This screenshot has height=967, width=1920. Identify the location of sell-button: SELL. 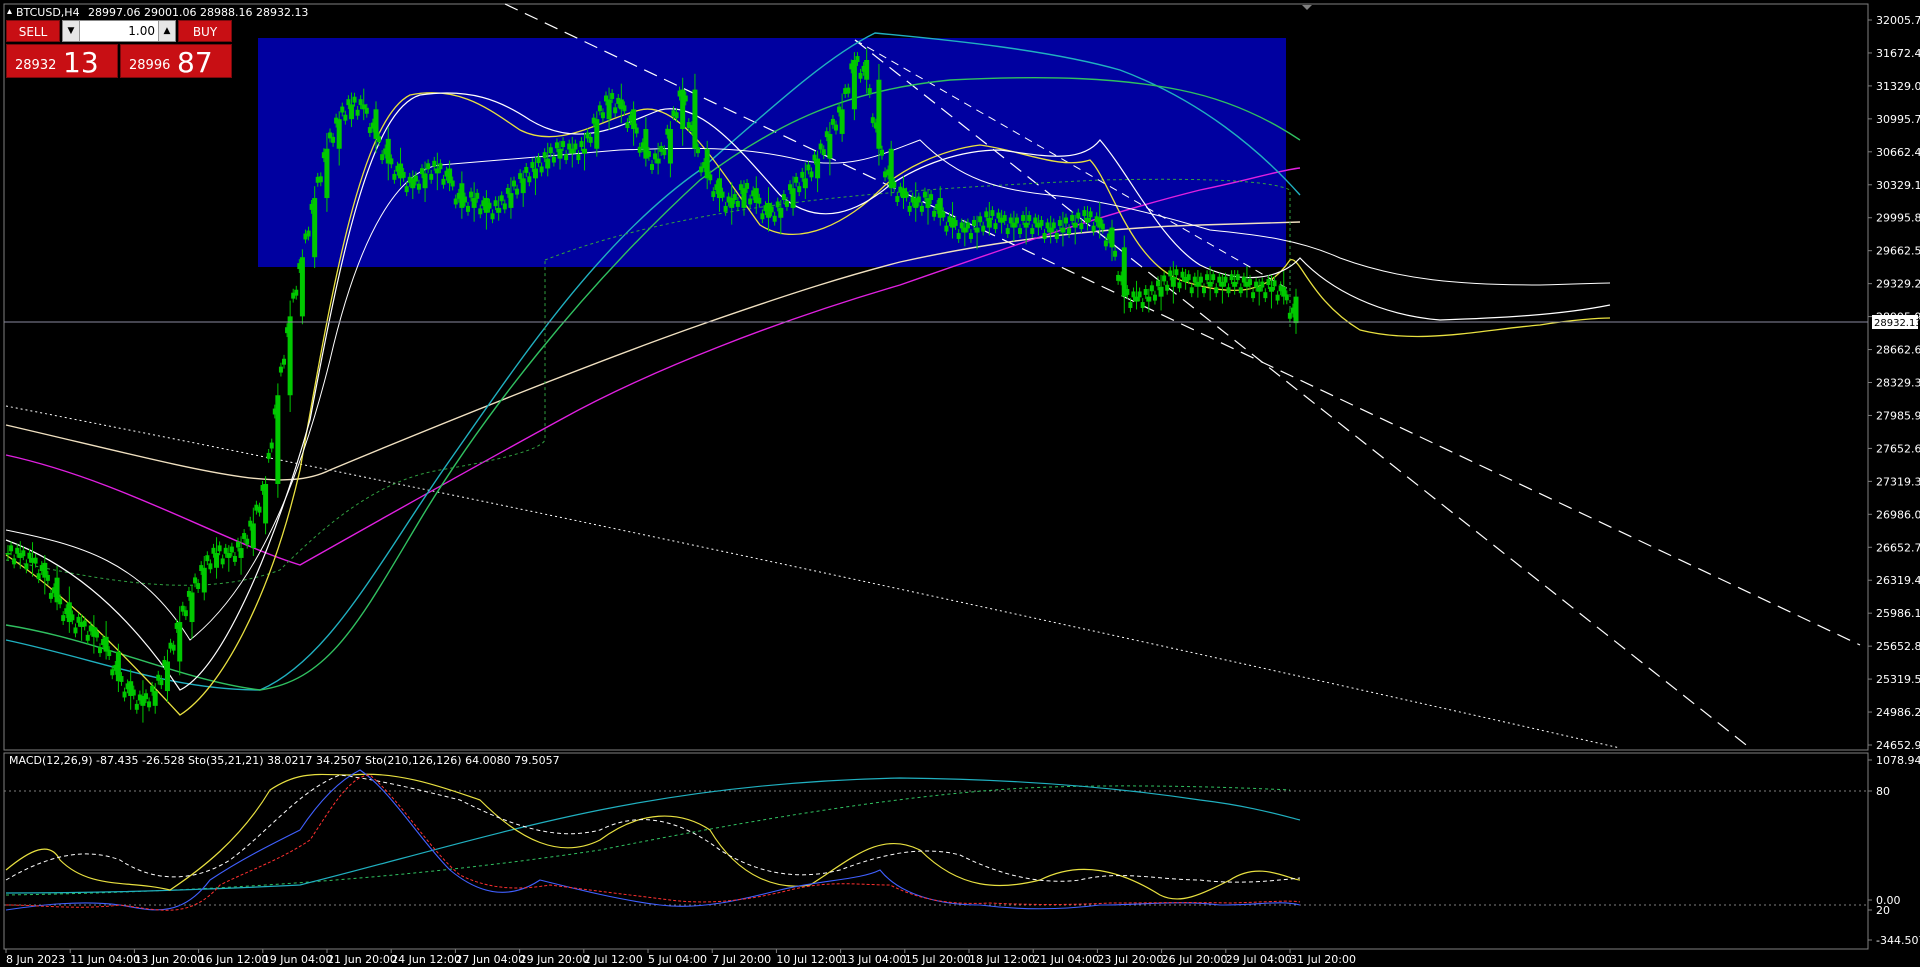
(33, 31).